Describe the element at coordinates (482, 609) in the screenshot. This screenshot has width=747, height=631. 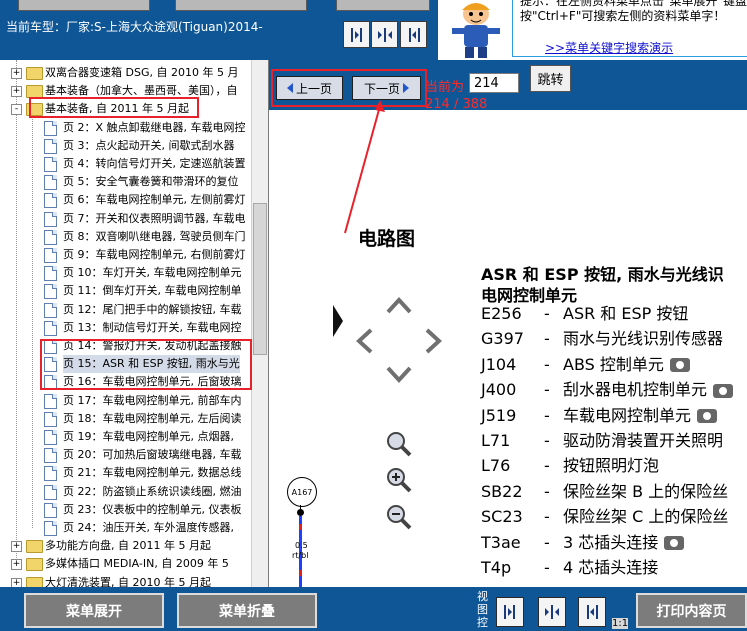
I see `view-control-label: 视图控` at that location.